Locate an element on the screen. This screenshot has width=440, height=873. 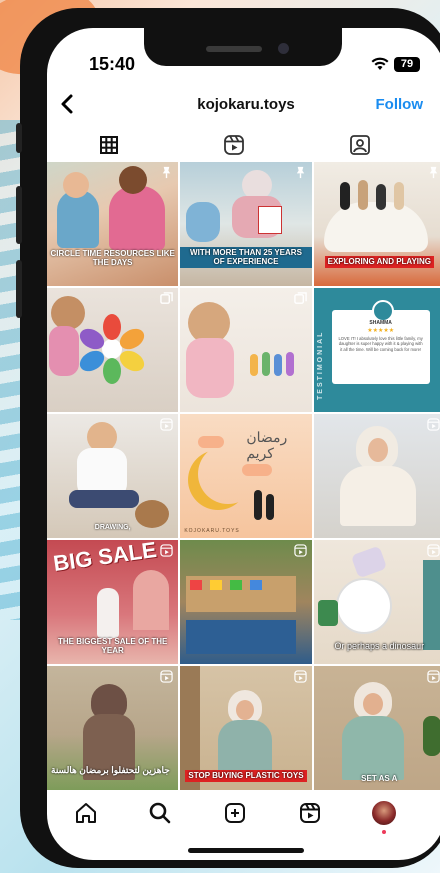
post-tile: رمضان كريم KOJOKARU.TOYS is located at coordinates (246, 476).